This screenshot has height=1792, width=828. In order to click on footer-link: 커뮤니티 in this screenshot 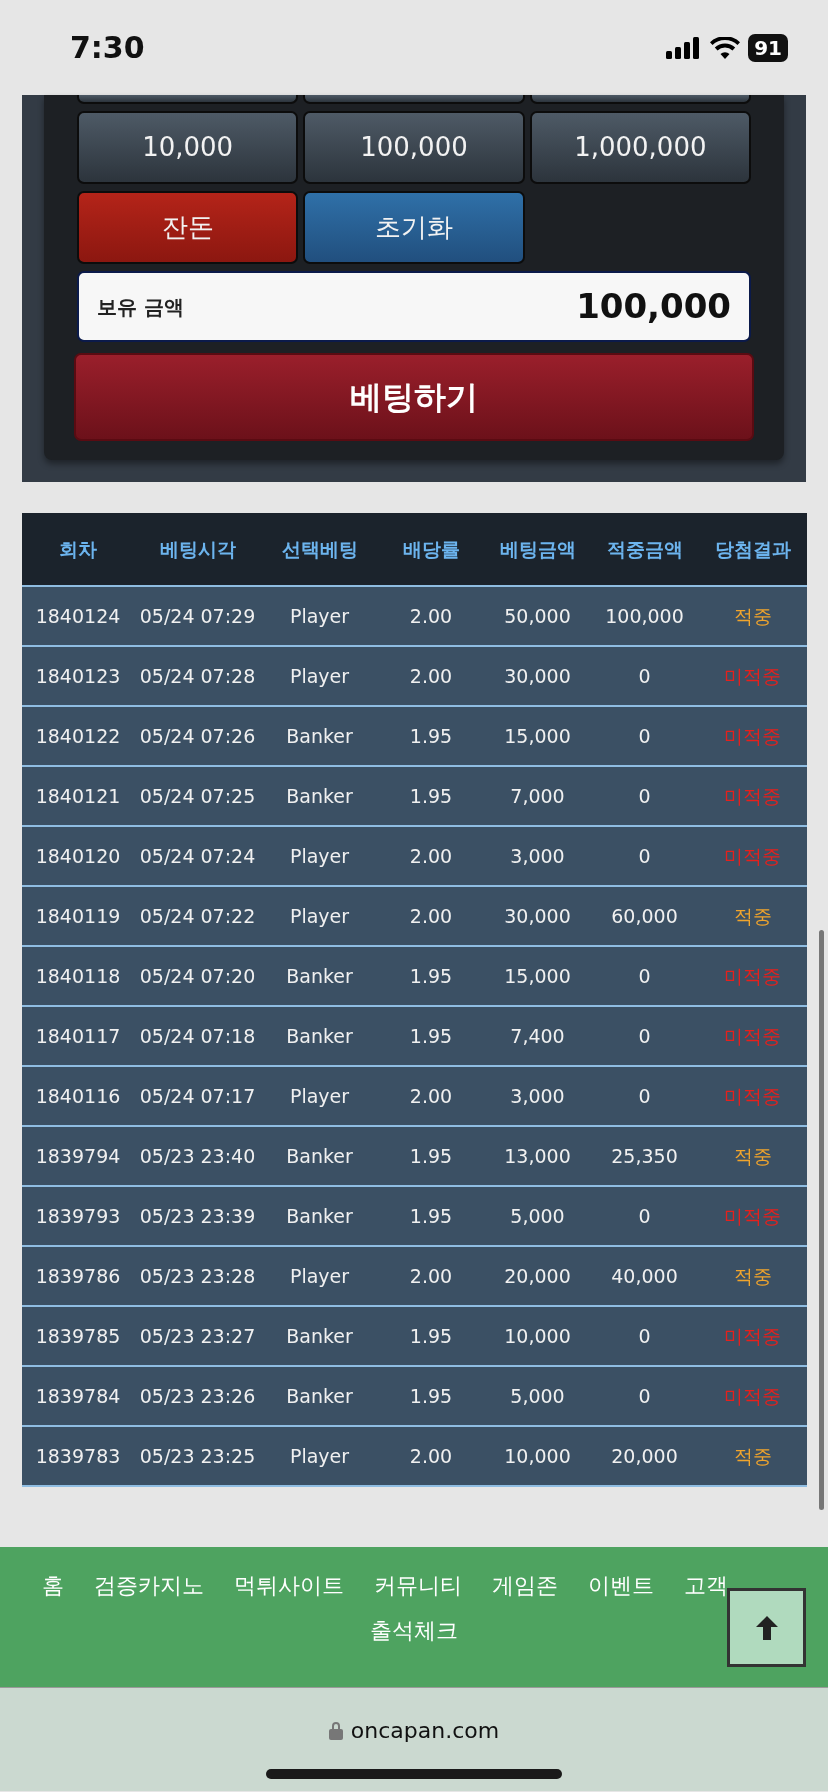, I will do `click(418, 1585)`.